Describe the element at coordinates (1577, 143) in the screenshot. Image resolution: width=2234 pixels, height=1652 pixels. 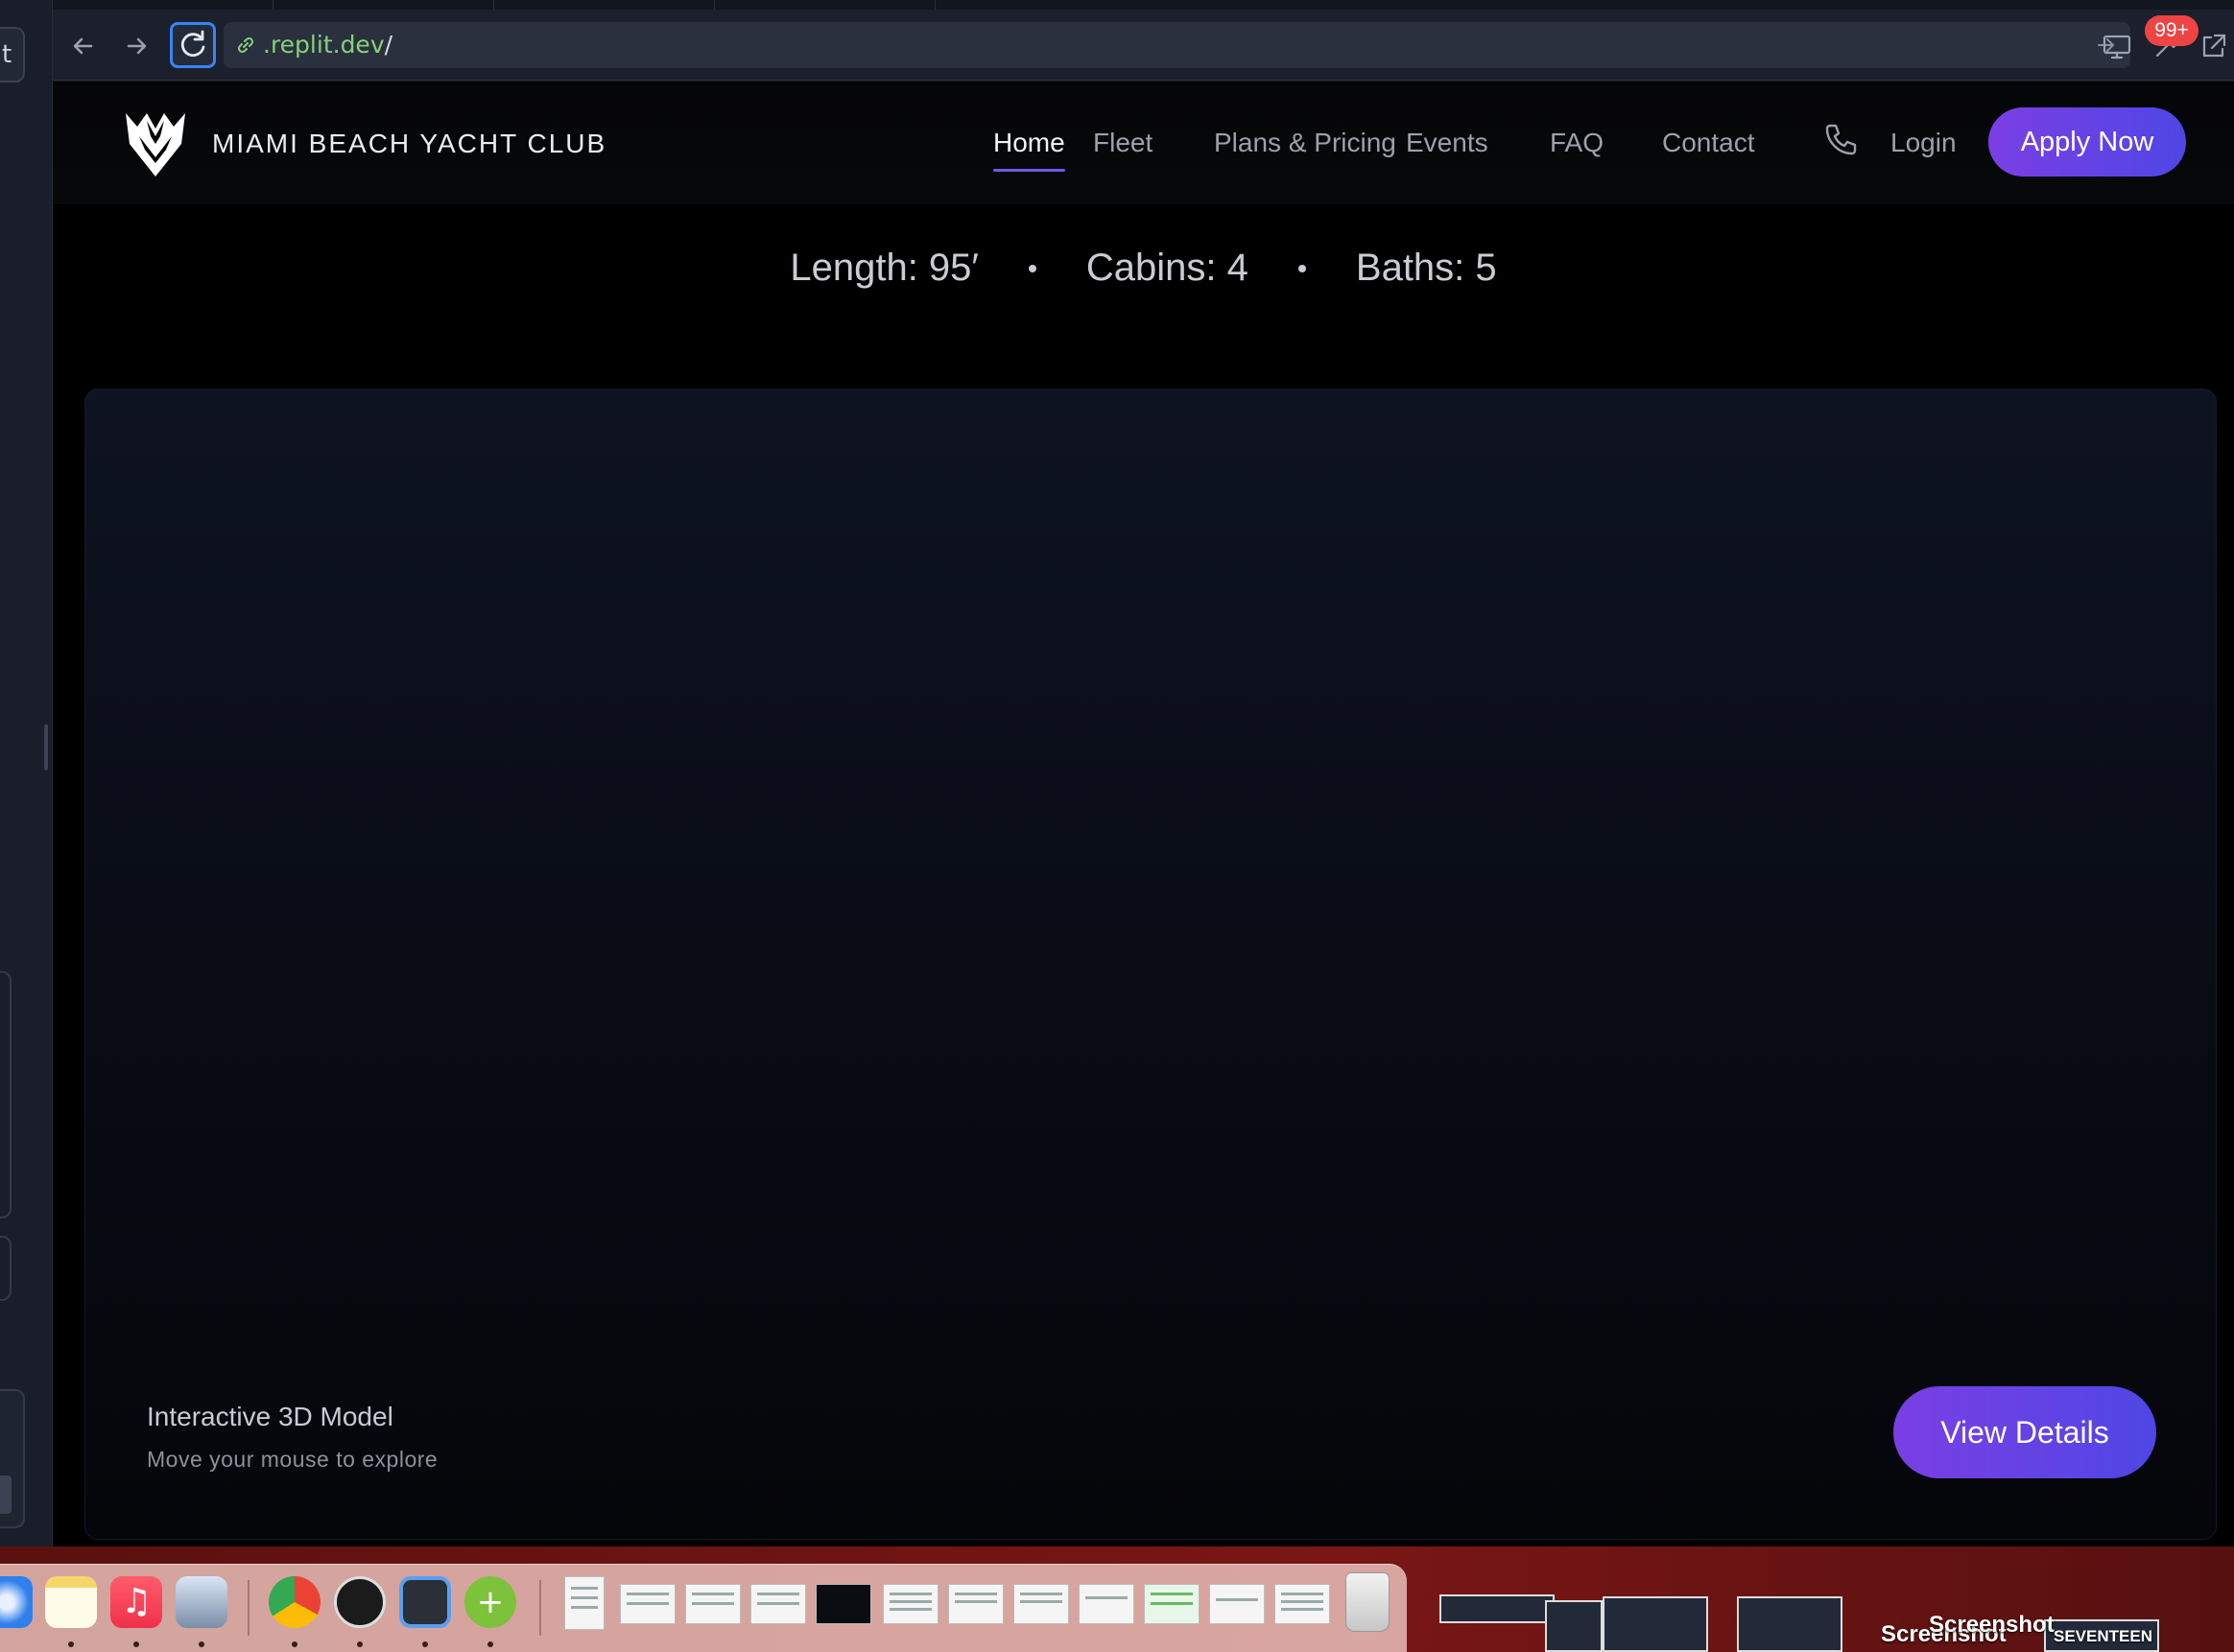
I see `nav-faq: FAQ` at that location.